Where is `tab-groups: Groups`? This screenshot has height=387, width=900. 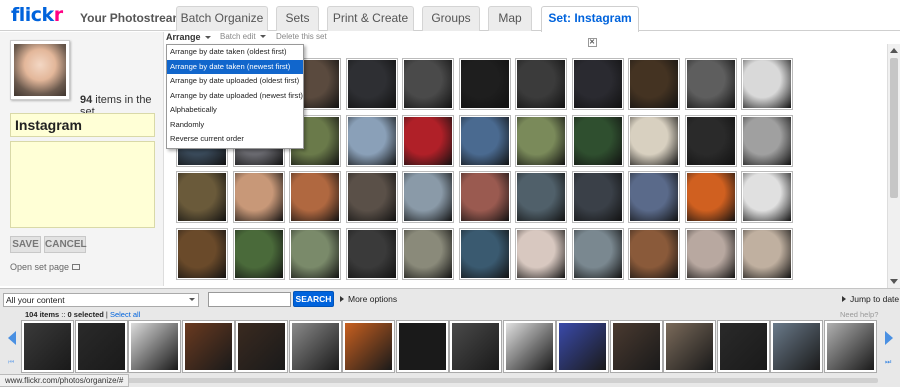
tab-groups: Groups is located at coordinates (451, 18).